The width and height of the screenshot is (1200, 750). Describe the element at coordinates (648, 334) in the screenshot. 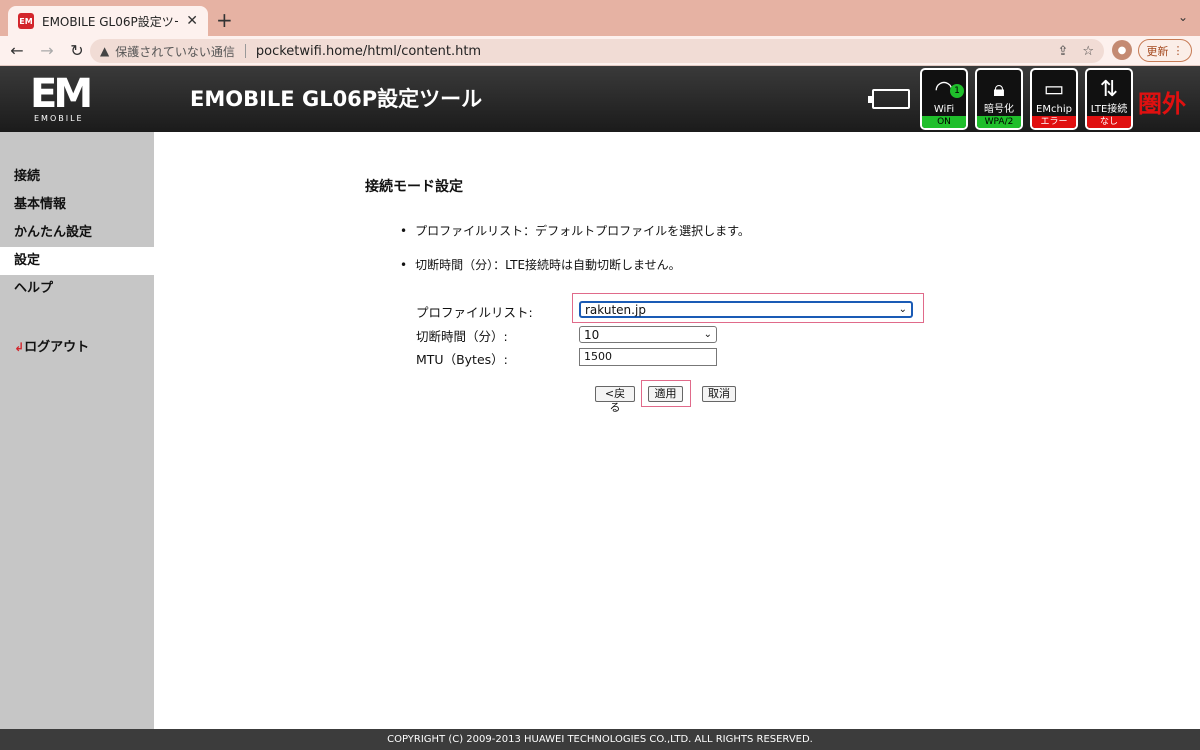

I see `timeout-select: 10 ⌄` at that location.